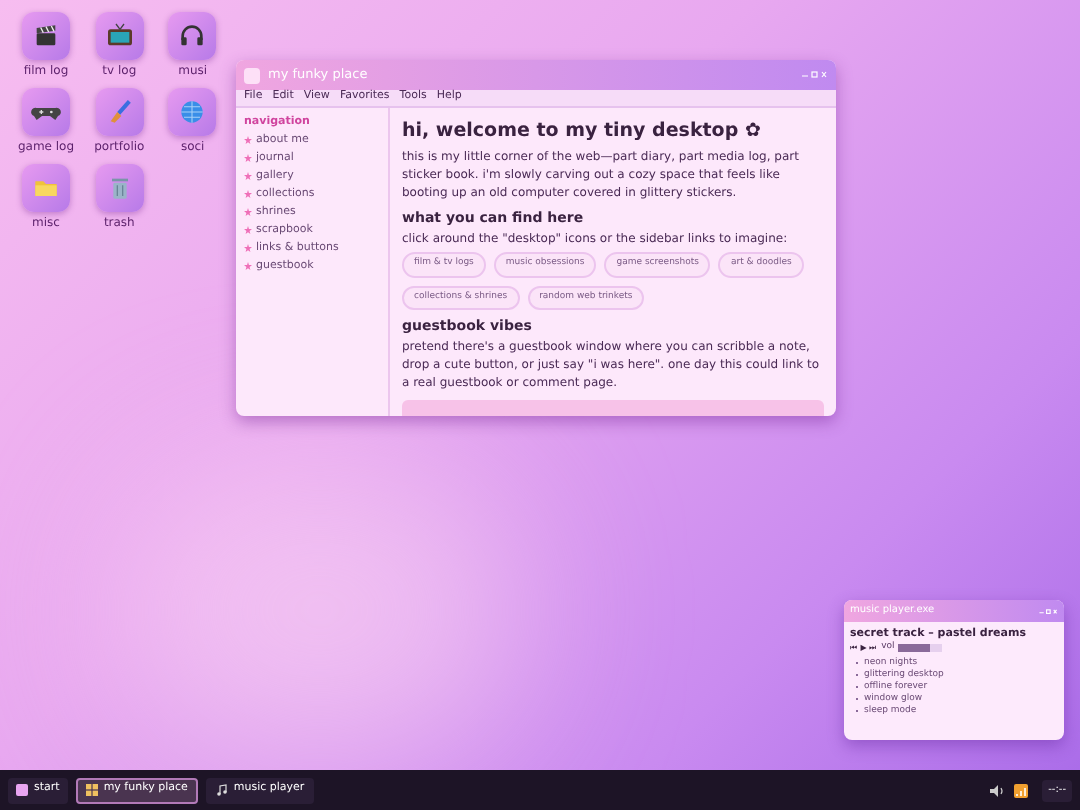  Describe the element at coordinates (1021, 790) in the screenshot. I see `signal-icon` at that location.